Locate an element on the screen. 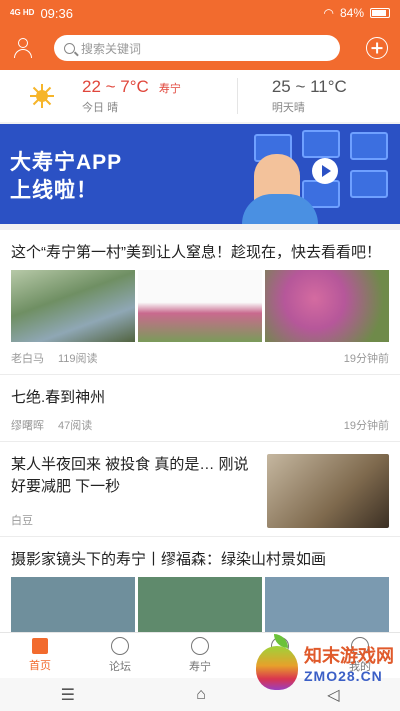 This screenshot has width=400, height=711. plus-icon is located at coordinates (377, 48).